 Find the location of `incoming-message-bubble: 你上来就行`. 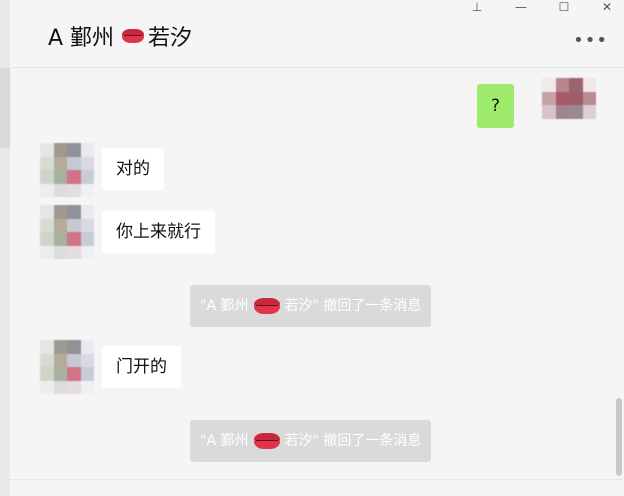

incoming-message-bubble: 你上来就行 is located at coordinates (158, 232).